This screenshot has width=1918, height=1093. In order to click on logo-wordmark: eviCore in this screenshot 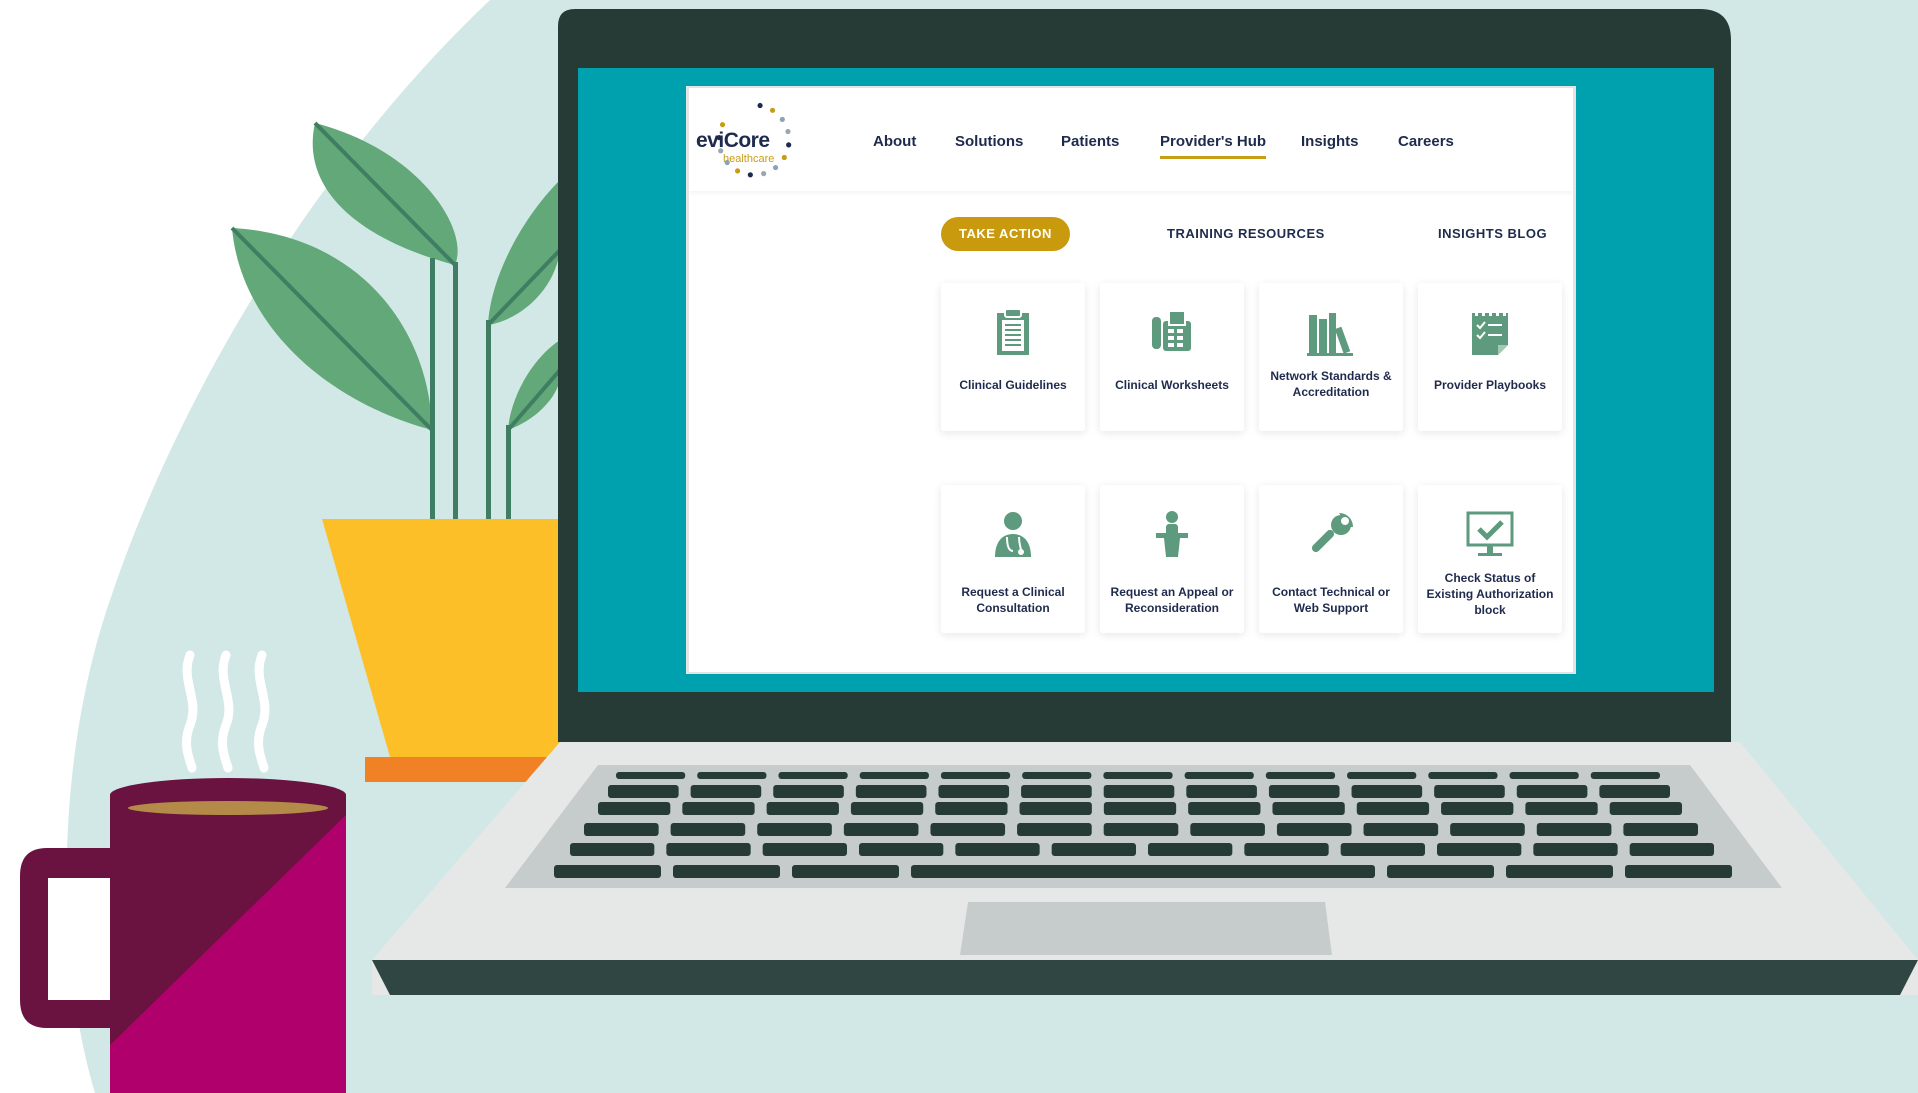, I will do `click(733, 140)`.